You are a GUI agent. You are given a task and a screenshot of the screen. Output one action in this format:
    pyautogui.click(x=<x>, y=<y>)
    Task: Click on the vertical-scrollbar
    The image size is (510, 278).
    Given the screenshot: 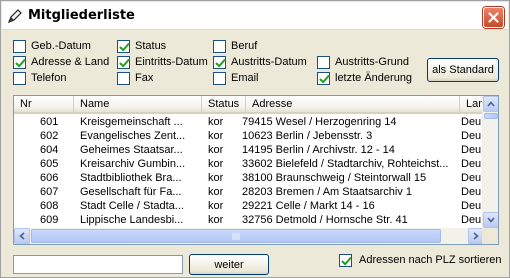 What is the action you would take?
    pyautogui.click(x=490, y=162)
    